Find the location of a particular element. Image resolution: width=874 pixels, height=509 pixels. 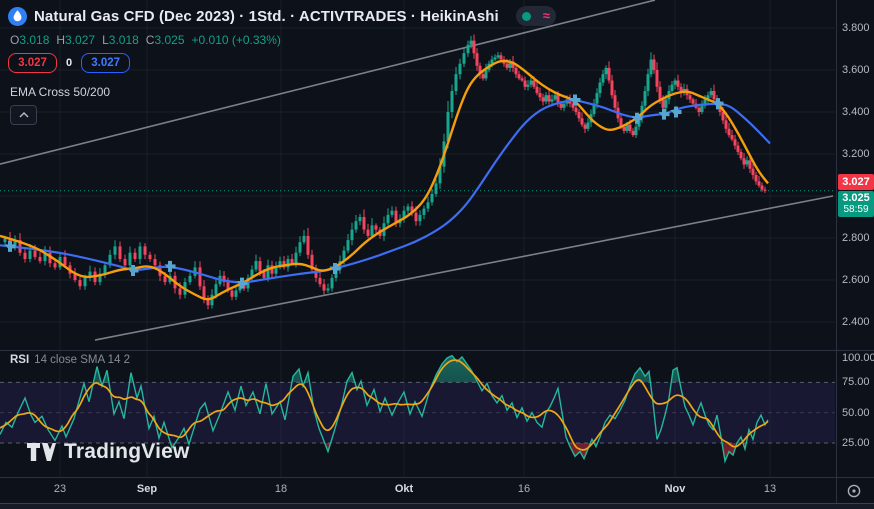

price-axis-label: 3.200 is located at coordinates (856, 154).